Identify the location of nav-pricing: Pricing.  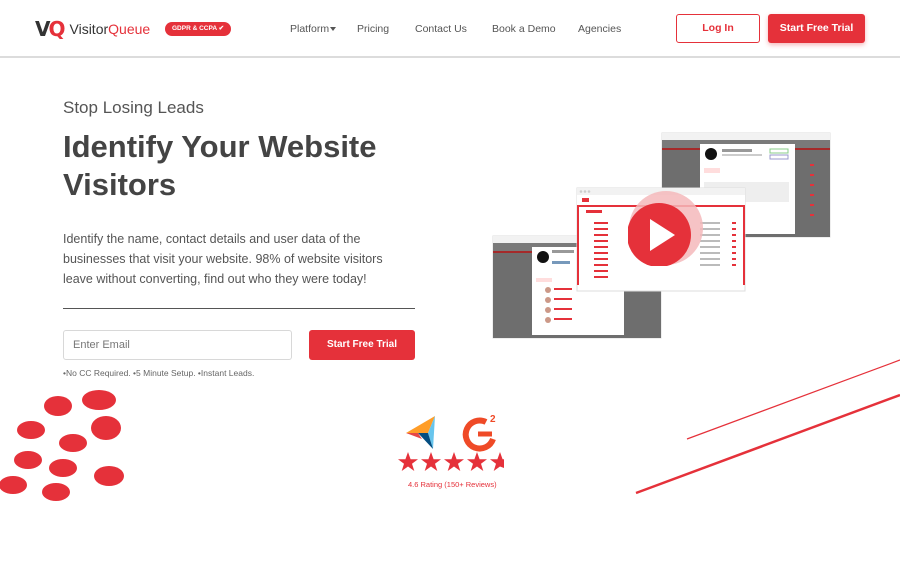
(373, 29).